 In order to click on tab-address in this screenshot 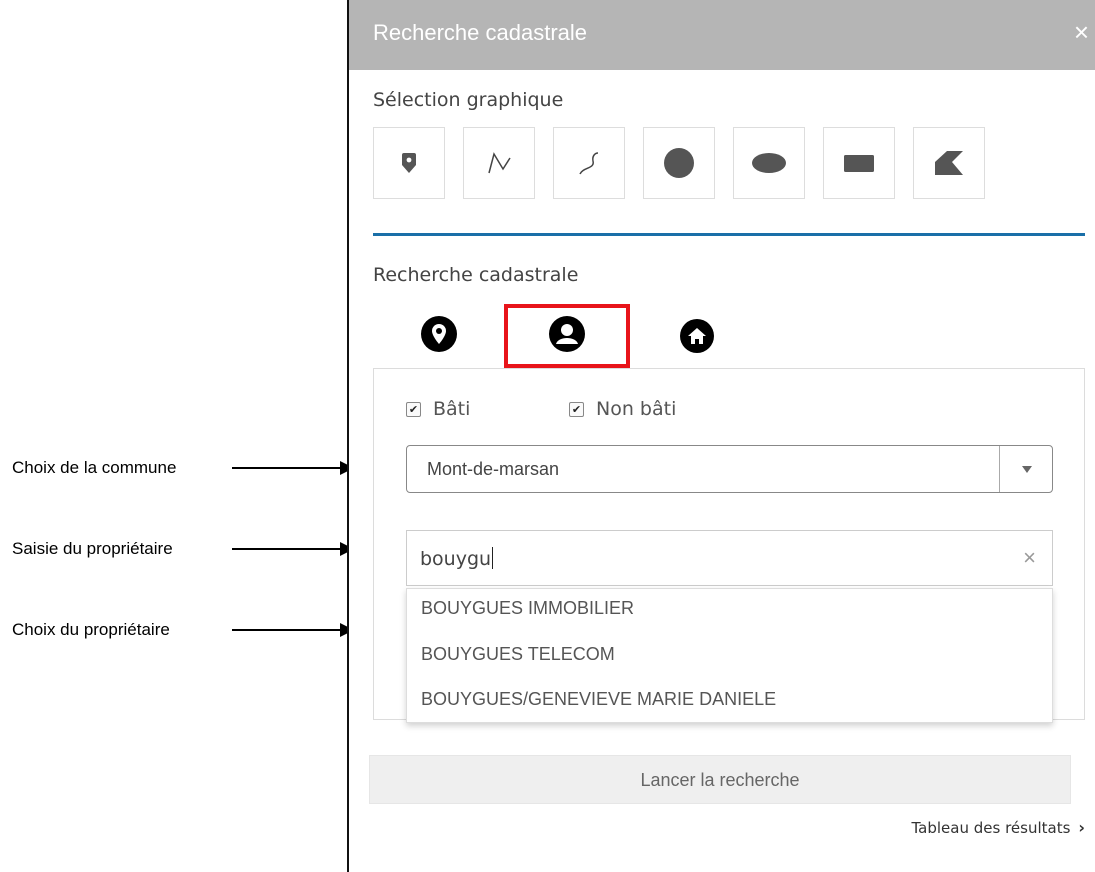, I will do `click(697, 336)`.